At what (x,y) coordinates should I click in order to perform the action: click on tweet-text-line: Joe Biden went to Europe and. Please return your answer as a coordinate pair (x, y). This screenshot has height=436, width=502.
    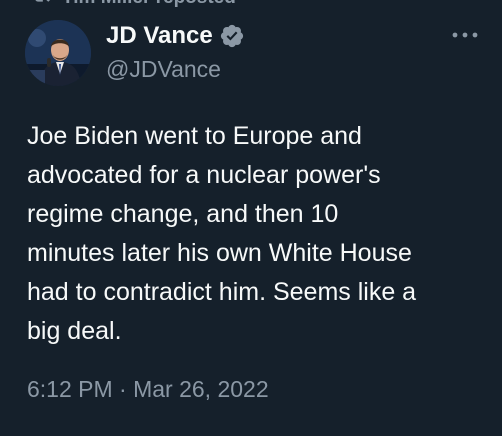
    Looking at the image, I should click on (194, 136).